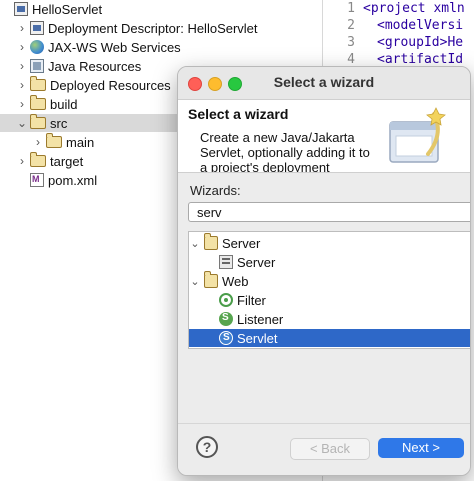 This screenshot has width=474, height=481. Describe the element at coordinates (110, 85) in the screenshot. I see `explorer-item-label: Deployed Resources` at that location.